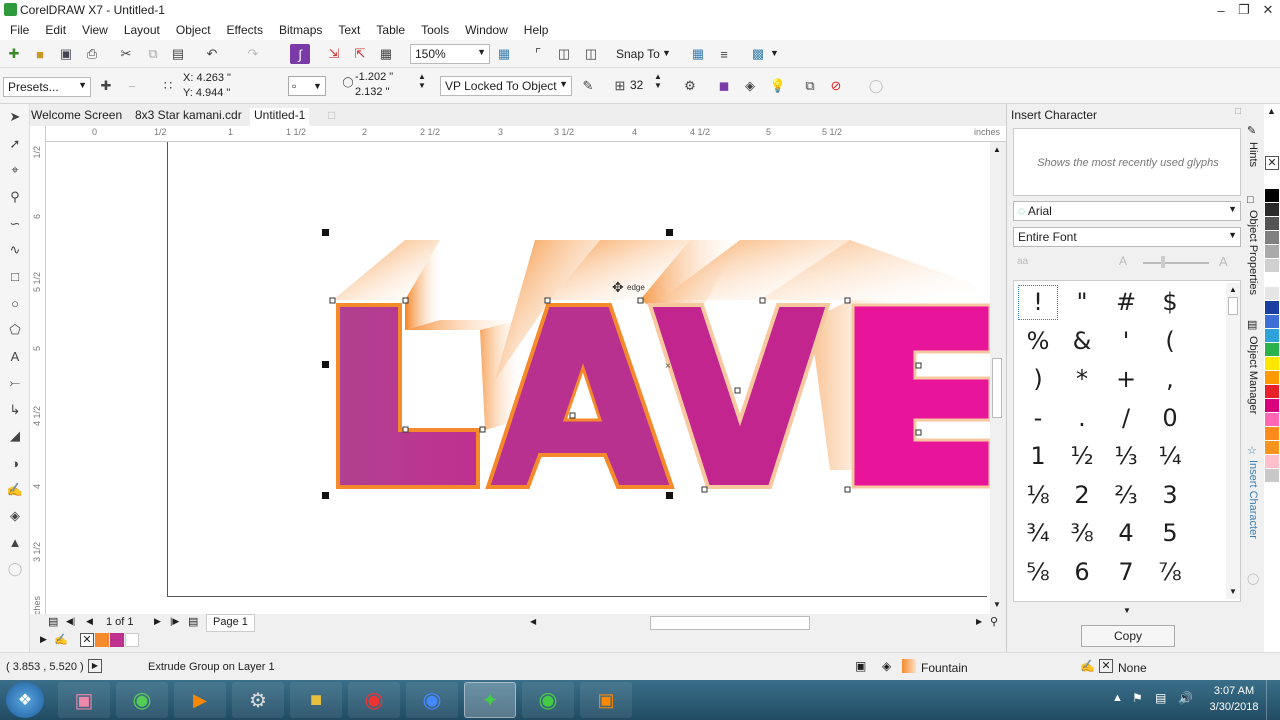 This screenshot has width=1280, height=720. I want to click on scroll-up-icon: ▲, so click(997, 149).